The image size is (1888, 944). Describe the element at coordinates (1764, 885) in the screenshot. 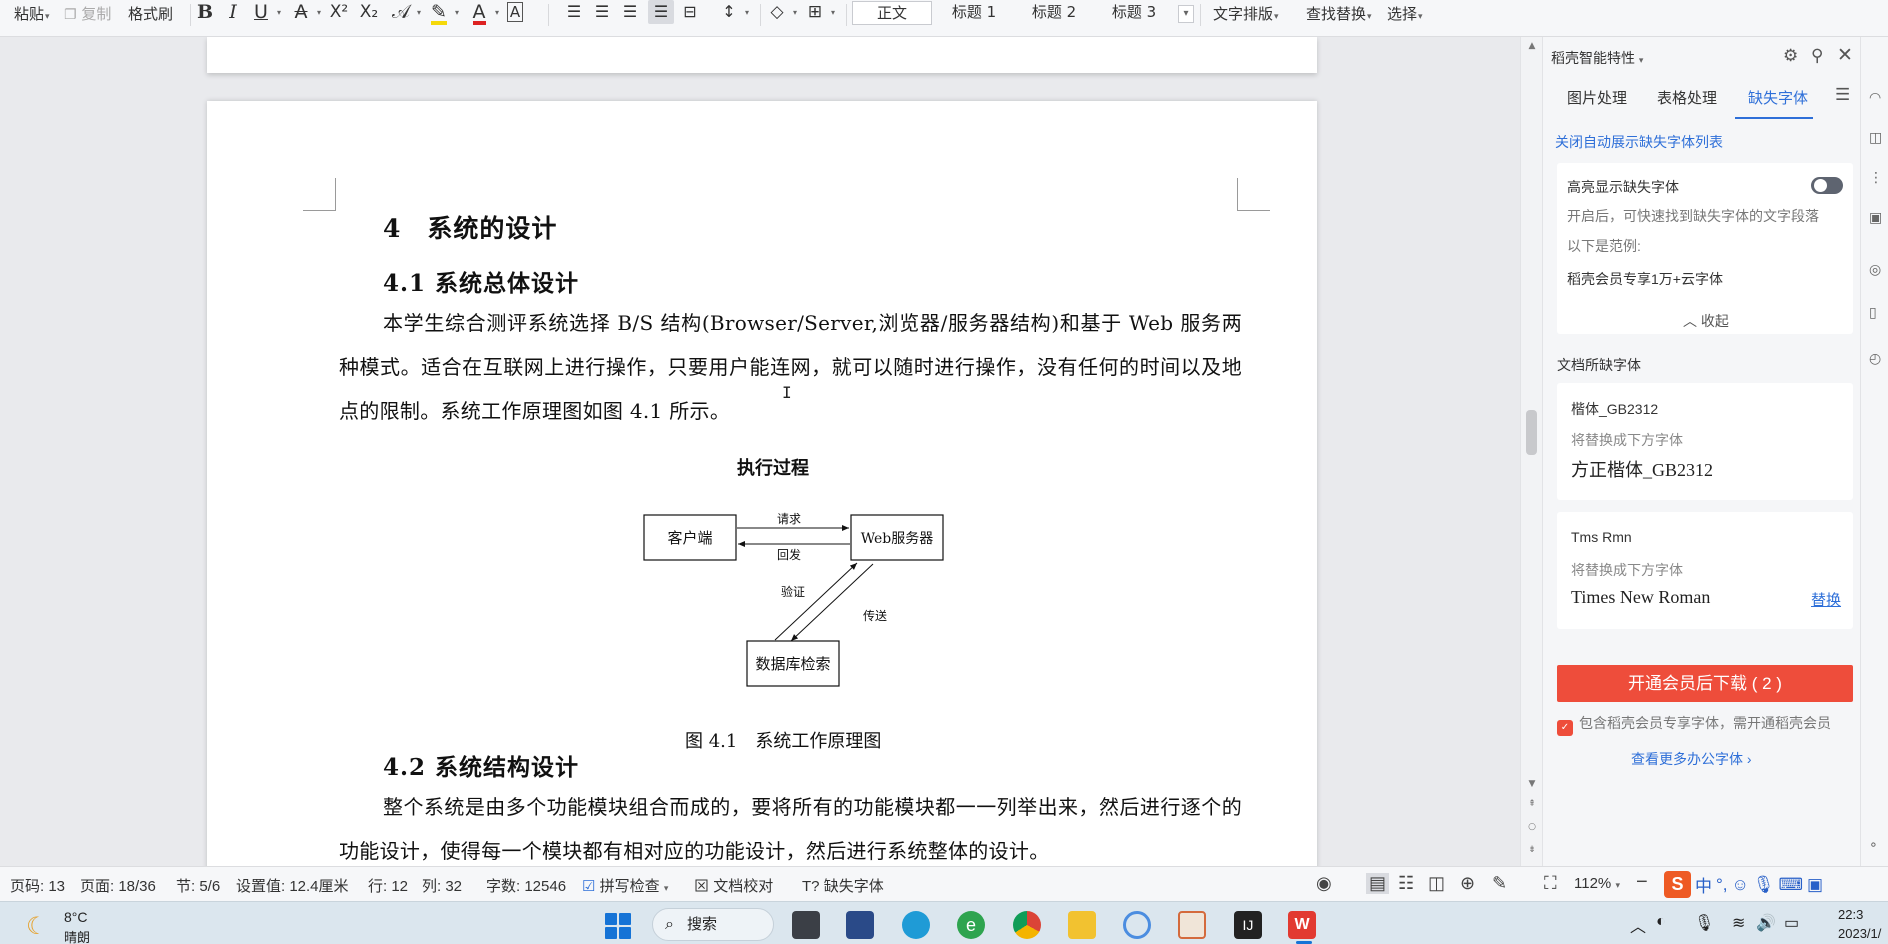

I see `microphone-icon: 🎙` at that location.